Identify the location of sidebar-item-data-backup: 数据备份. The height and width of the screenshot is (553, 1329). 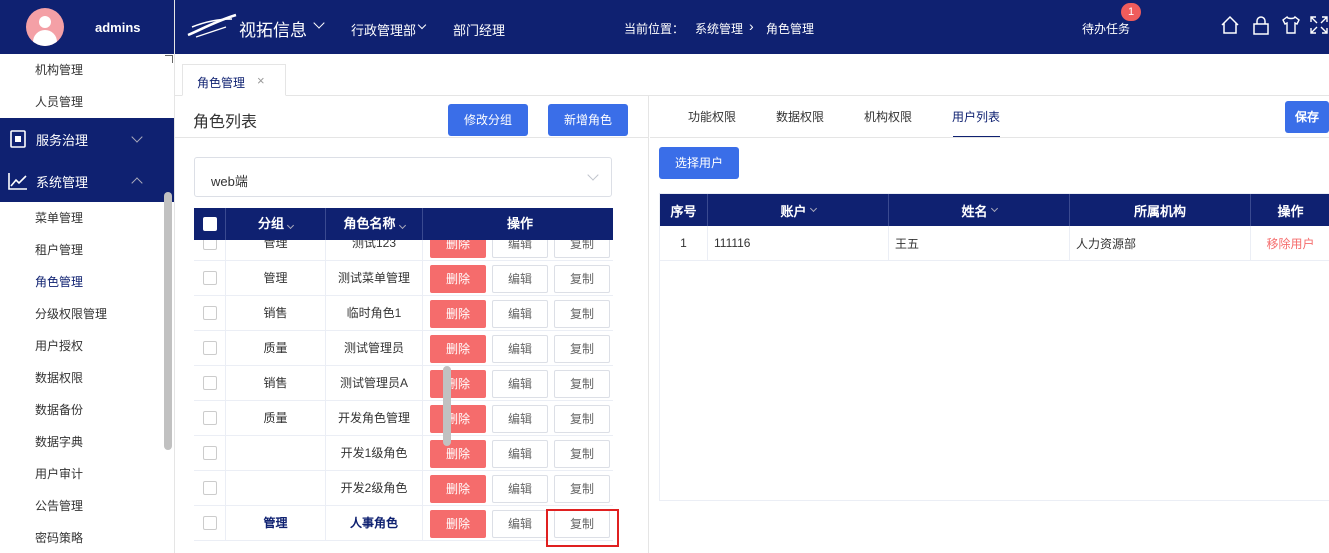
(87, 410).